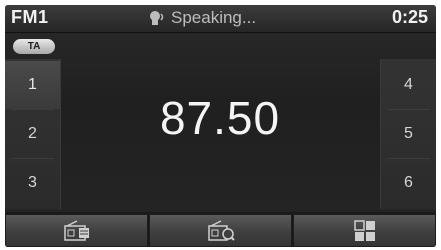  I want to click on radio-list-button, so click(76, 230).